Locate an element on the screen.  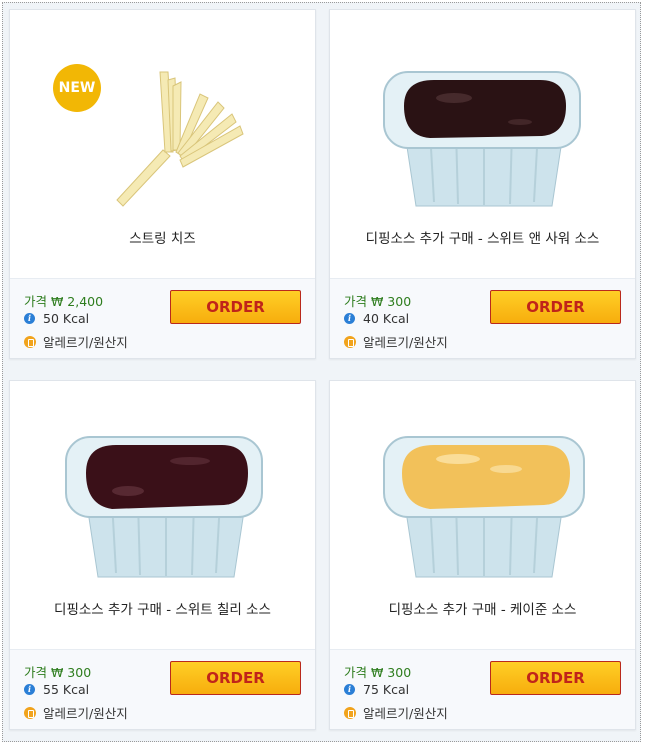
product-name: 디핑소스 추가 구매 - 스위트 칠리 소스 is located at coordinates (162, 610).